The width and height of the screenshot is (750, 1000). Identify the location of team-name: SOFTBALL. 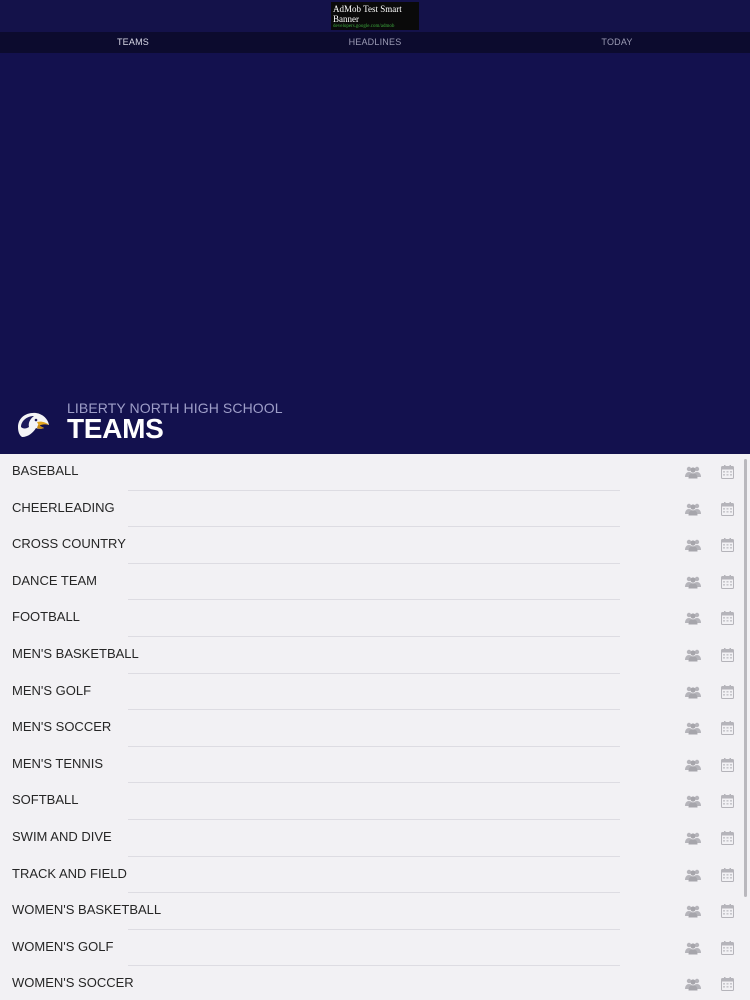
(45, 800).